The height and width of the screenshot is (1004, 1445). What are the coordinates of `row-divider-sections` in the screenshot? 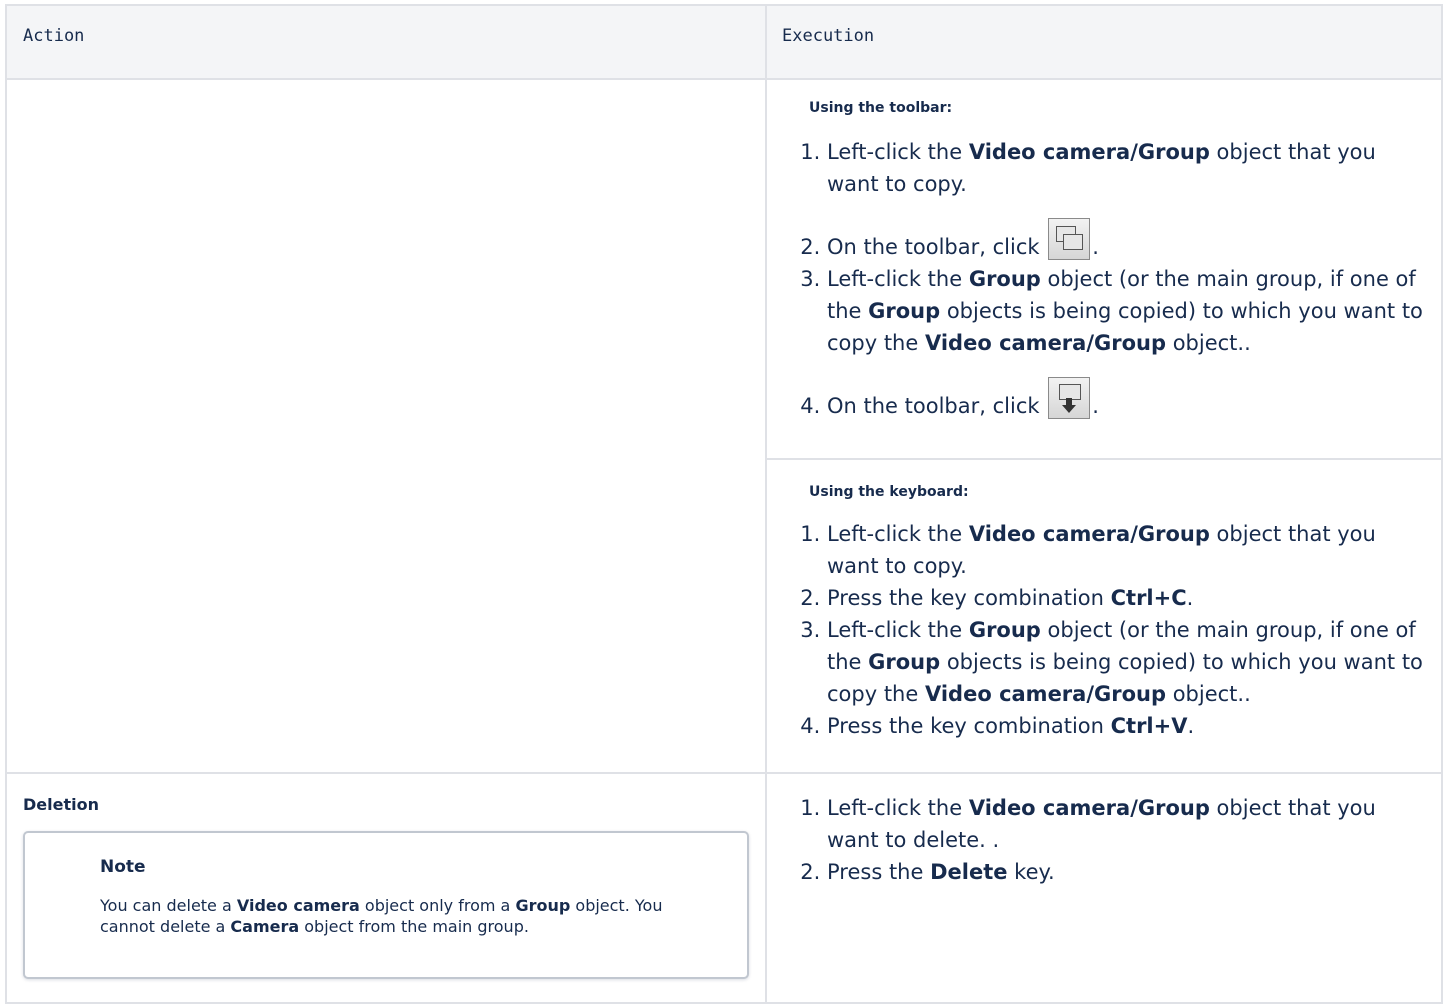 It's located at (1104, 459).